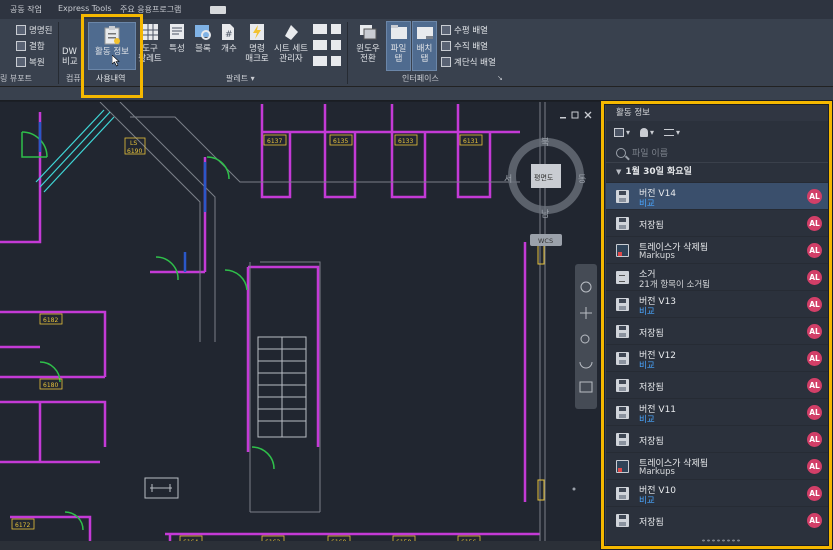  What do you see at coordinates (257, 32) in the screenshot?
I see `lightning-icon` at bounding box center [257, 32].